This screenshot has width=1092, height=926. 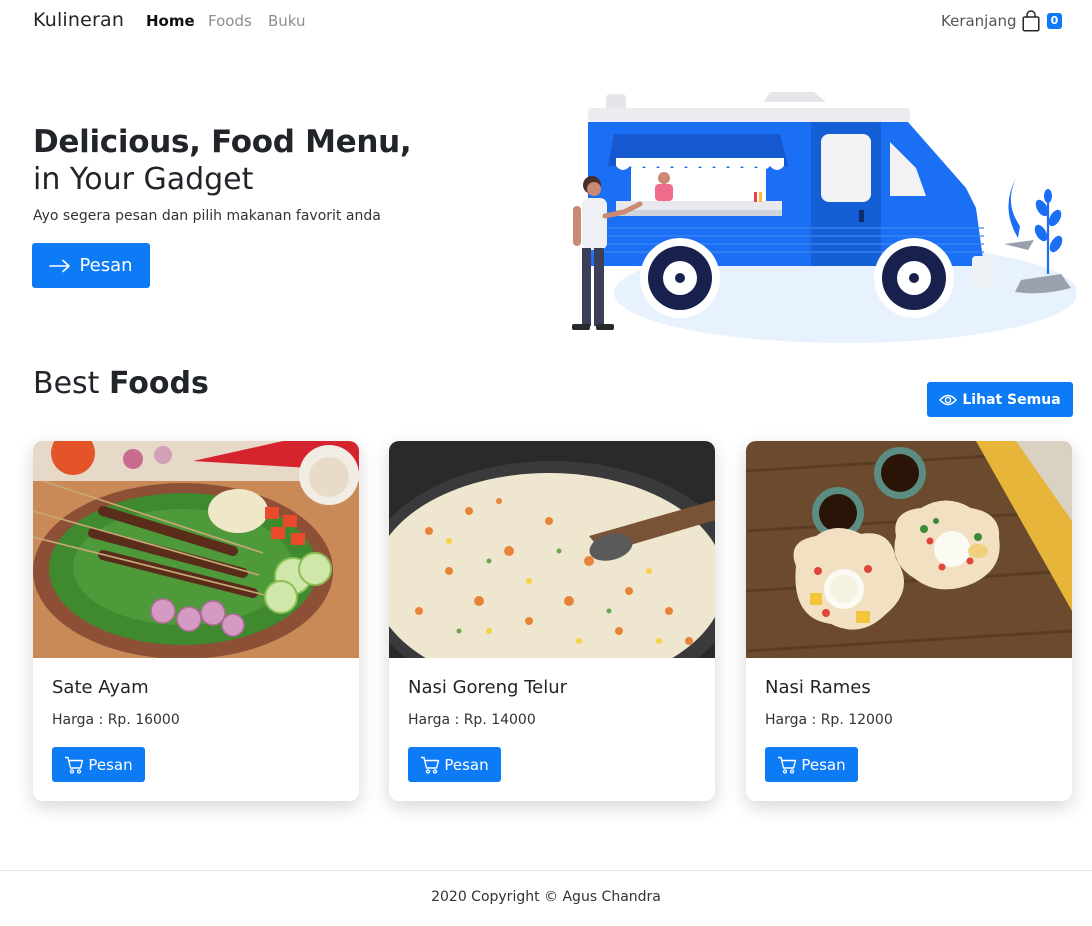 I want to click on hero-order-button: Pesan, so click(x=91, y=265).